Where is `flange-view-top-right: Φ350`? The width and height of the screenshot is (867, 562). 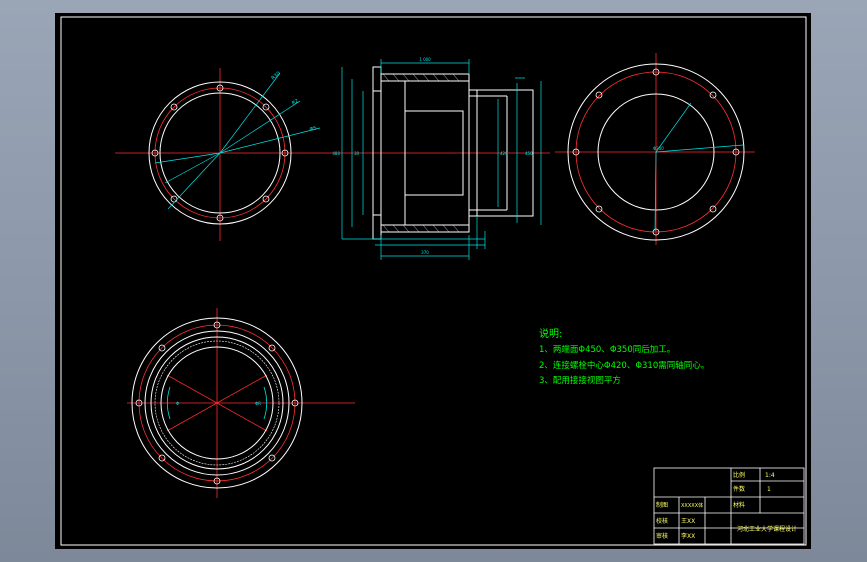 flange-view-top-right: Φ350 is located at coordinates (655, 149).